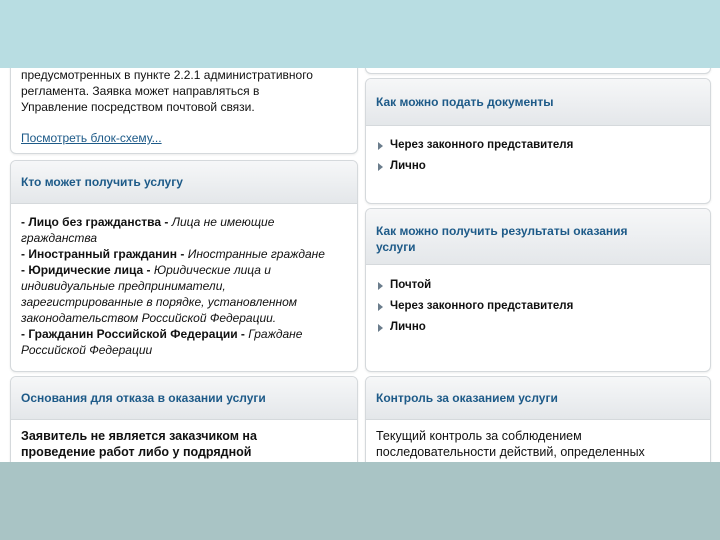 This screenshot has width=720, height=540. What do you see at coordinates (123, 286) in the screenshot?
I see `who-line: индивидуальные предприниматели,` at bounding box center [123, 286].